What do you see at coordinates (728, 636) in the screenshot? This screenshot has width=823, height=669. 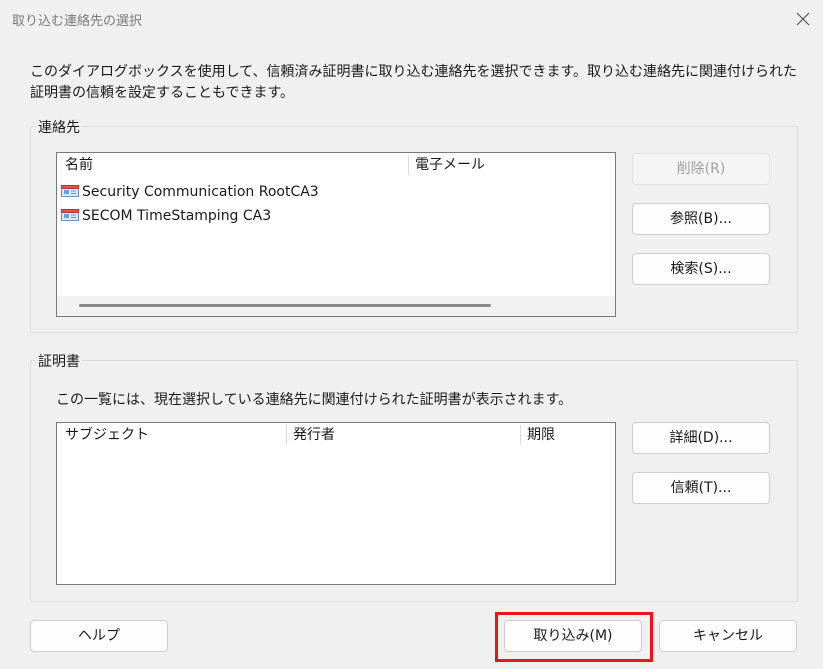 I see `cancel-button: キャンセル` at bounding box center [728, 636].